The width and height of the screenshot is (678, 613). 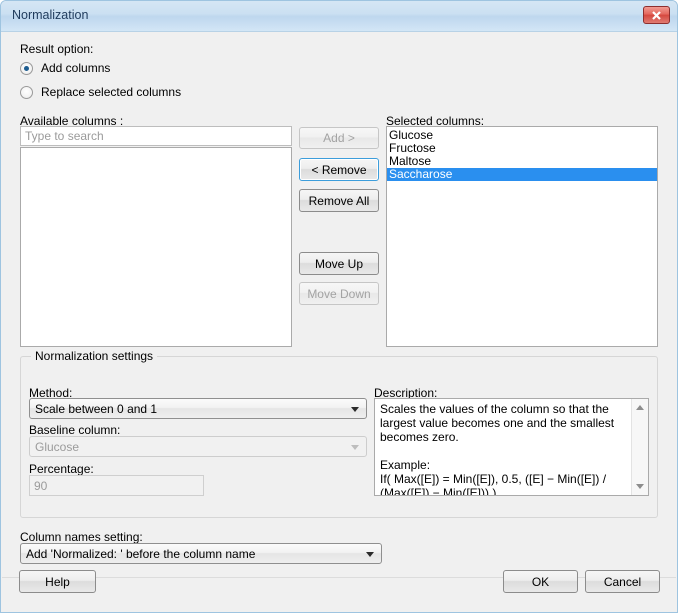 I want to click on add-button: Add >, so click(x=339, y=138).